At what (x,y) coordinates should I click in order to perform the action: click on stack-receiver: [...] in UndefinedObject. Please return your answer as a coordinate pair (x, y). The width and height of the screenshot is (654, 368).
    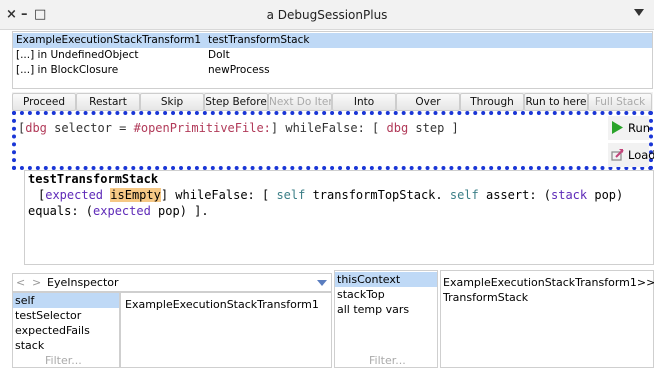
    Looking at the image, I should click on (77, 55).